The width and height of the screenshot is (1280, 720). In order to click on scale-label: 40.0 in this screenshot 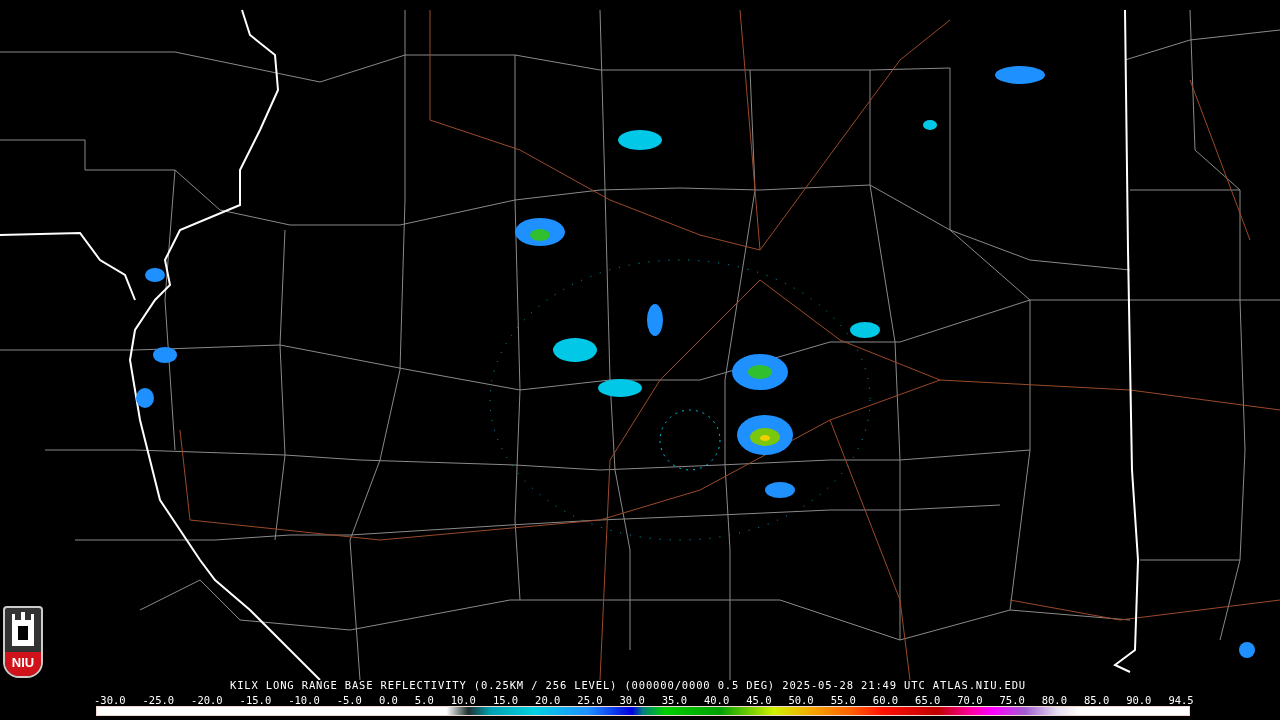, I will do `click(716, 700)`.